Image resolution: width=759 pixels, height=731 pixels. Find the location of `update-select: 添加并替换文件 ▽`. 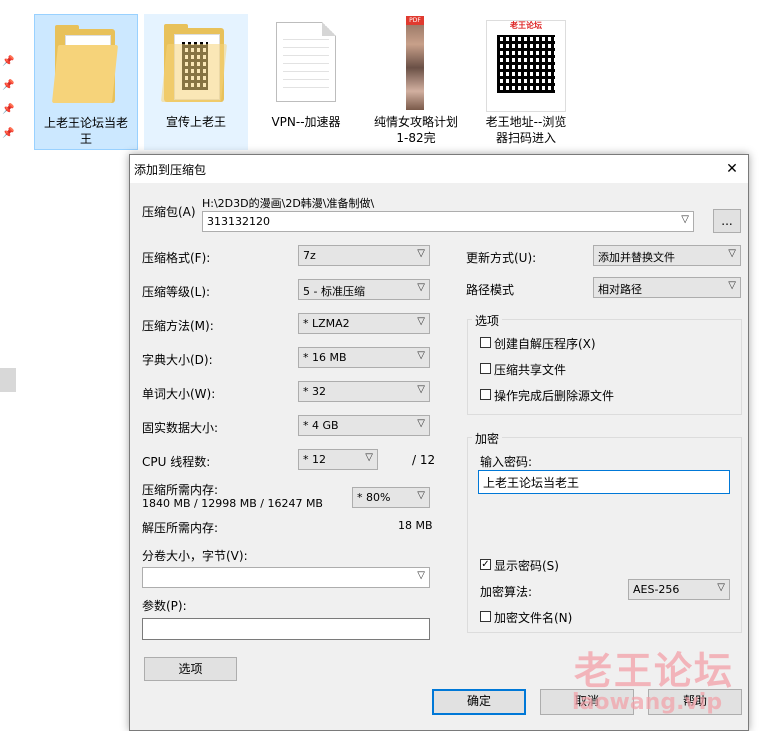

update-select: 添加并替换文件 ▽ is located at coordinates (667, 255).